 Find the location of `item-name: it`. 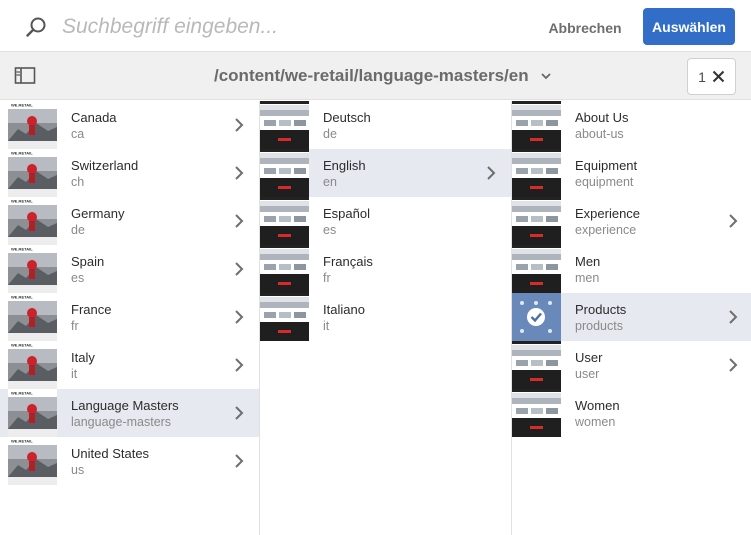

item-name: it is located at coordinates (326, 326).